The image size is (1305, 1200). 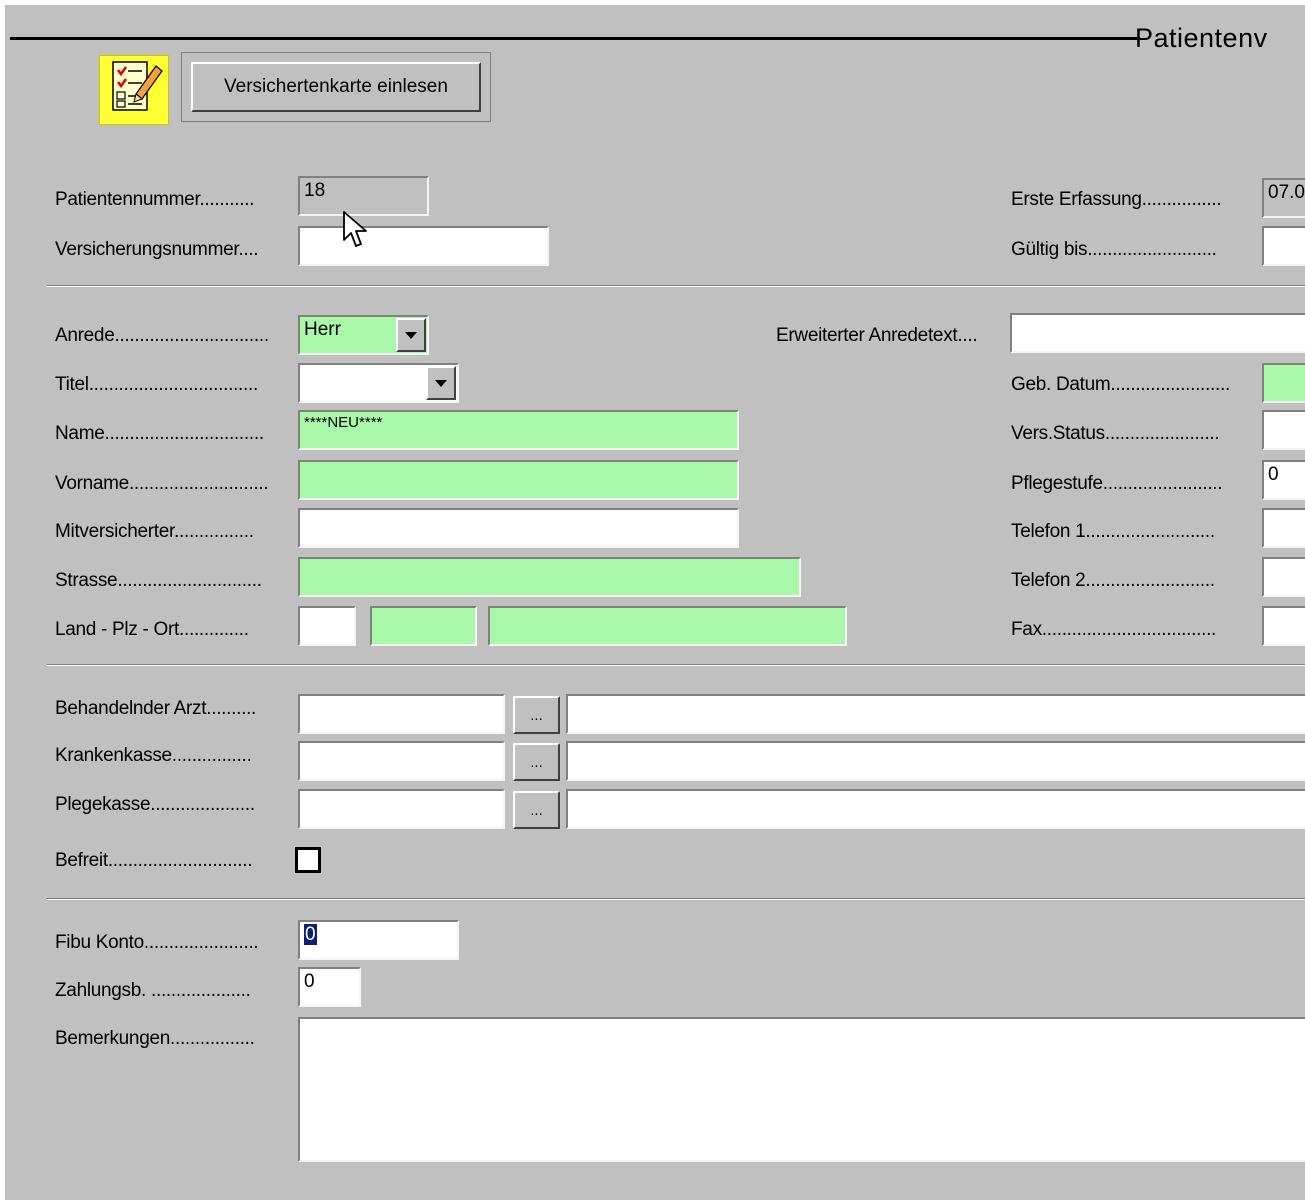 What do you see at coordinates (401, 714) in the screenshot?
I see `arzt-code-field` at bounding box center [401, 714].